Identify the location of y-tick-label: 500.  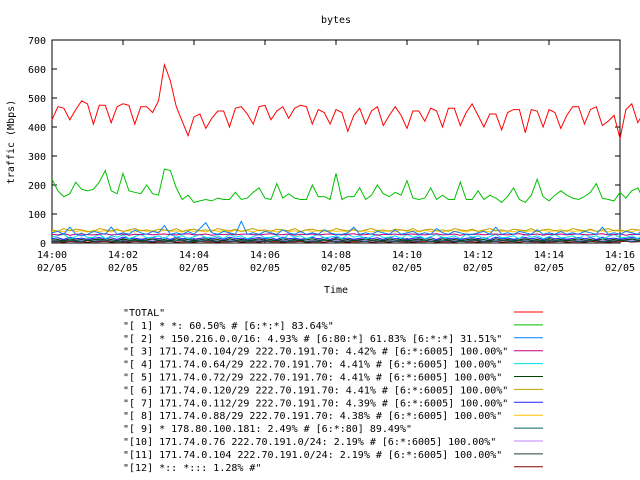
(37, 99).